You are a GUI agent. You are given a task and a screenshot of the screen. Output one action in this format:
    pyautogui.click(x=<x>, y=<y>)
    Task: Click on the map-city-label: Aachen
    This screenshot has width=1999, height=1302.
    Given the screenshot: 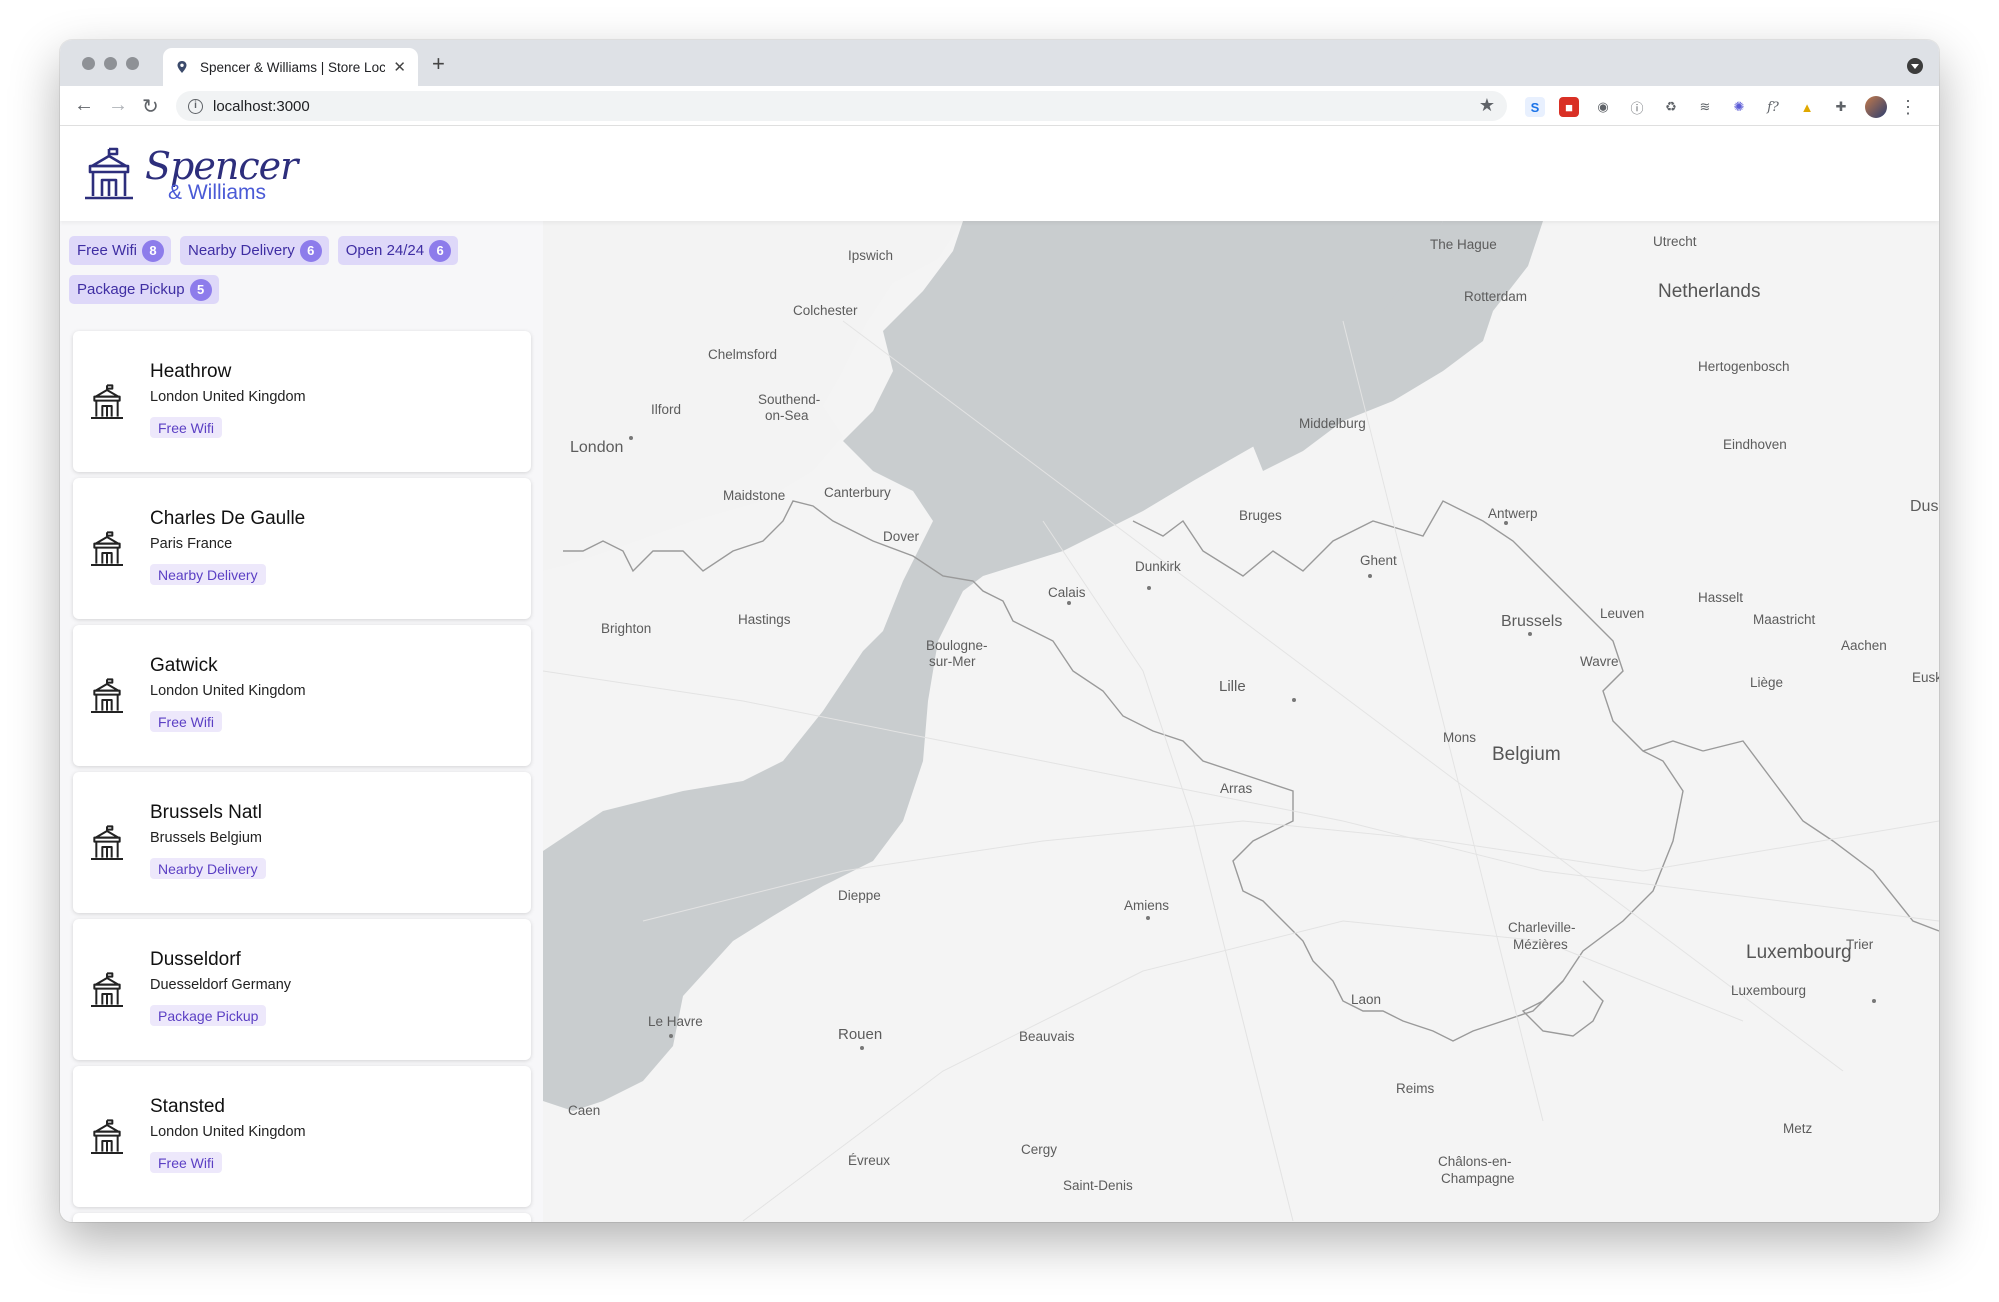 What is the action you would take?
    pyautogui.click(x=1864, y=645)
    